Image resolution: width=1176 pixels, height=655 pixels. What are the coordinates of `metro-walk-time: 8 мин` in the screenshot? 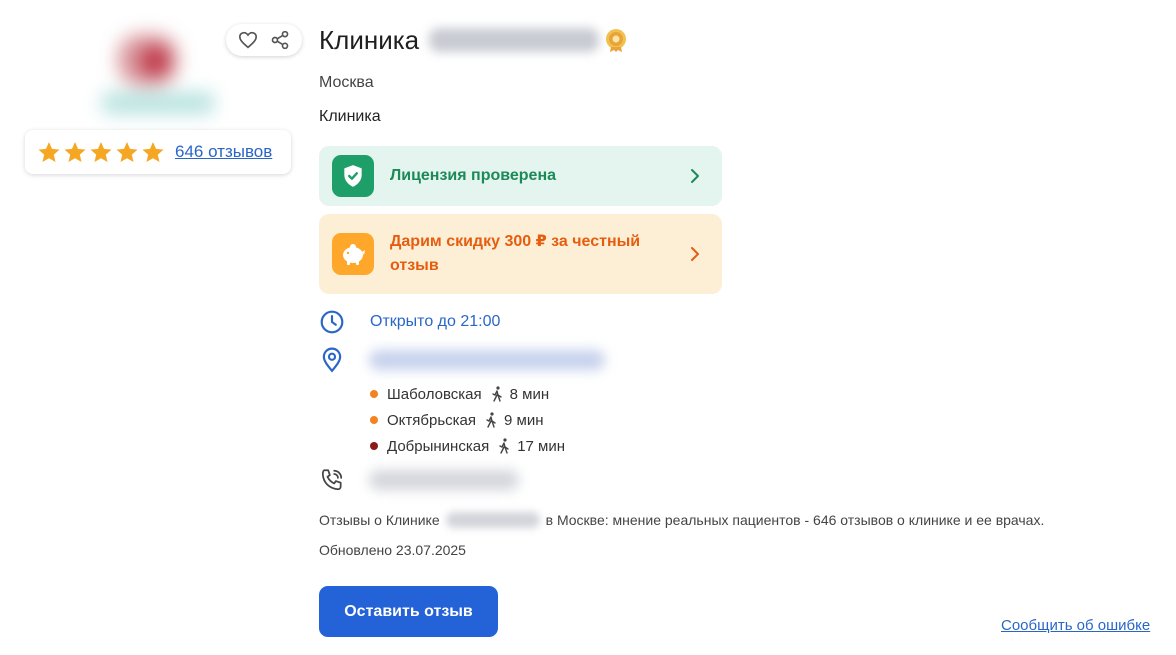 It's located at (529, 394).